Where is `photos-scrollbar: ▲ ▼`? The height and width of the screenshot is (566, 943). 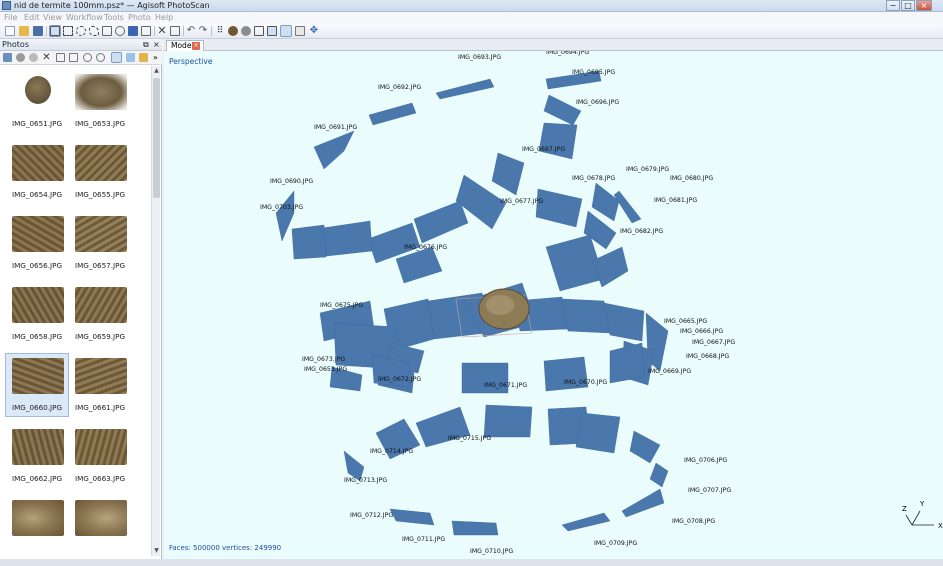 photos-scrollbar: ▲ ▼ is located at coordinates (155, 311).